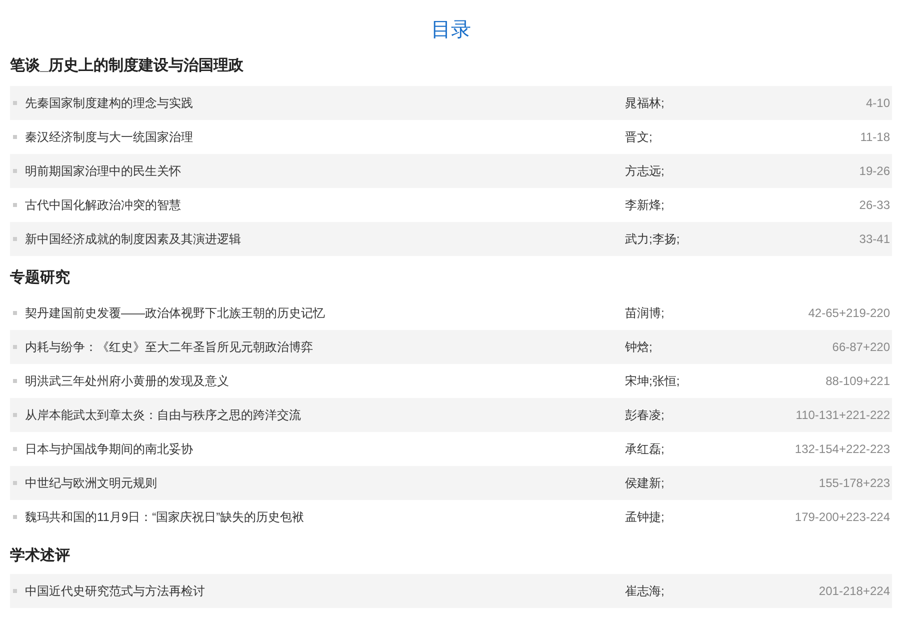 The image size is (906, 625). What do you see at coordinates (325, 415) in the screenshot?
I see `article-title: 从岸本能武太到章太炎：自由与秩序之思的跨洋交流` at bounding box center [325, 415].